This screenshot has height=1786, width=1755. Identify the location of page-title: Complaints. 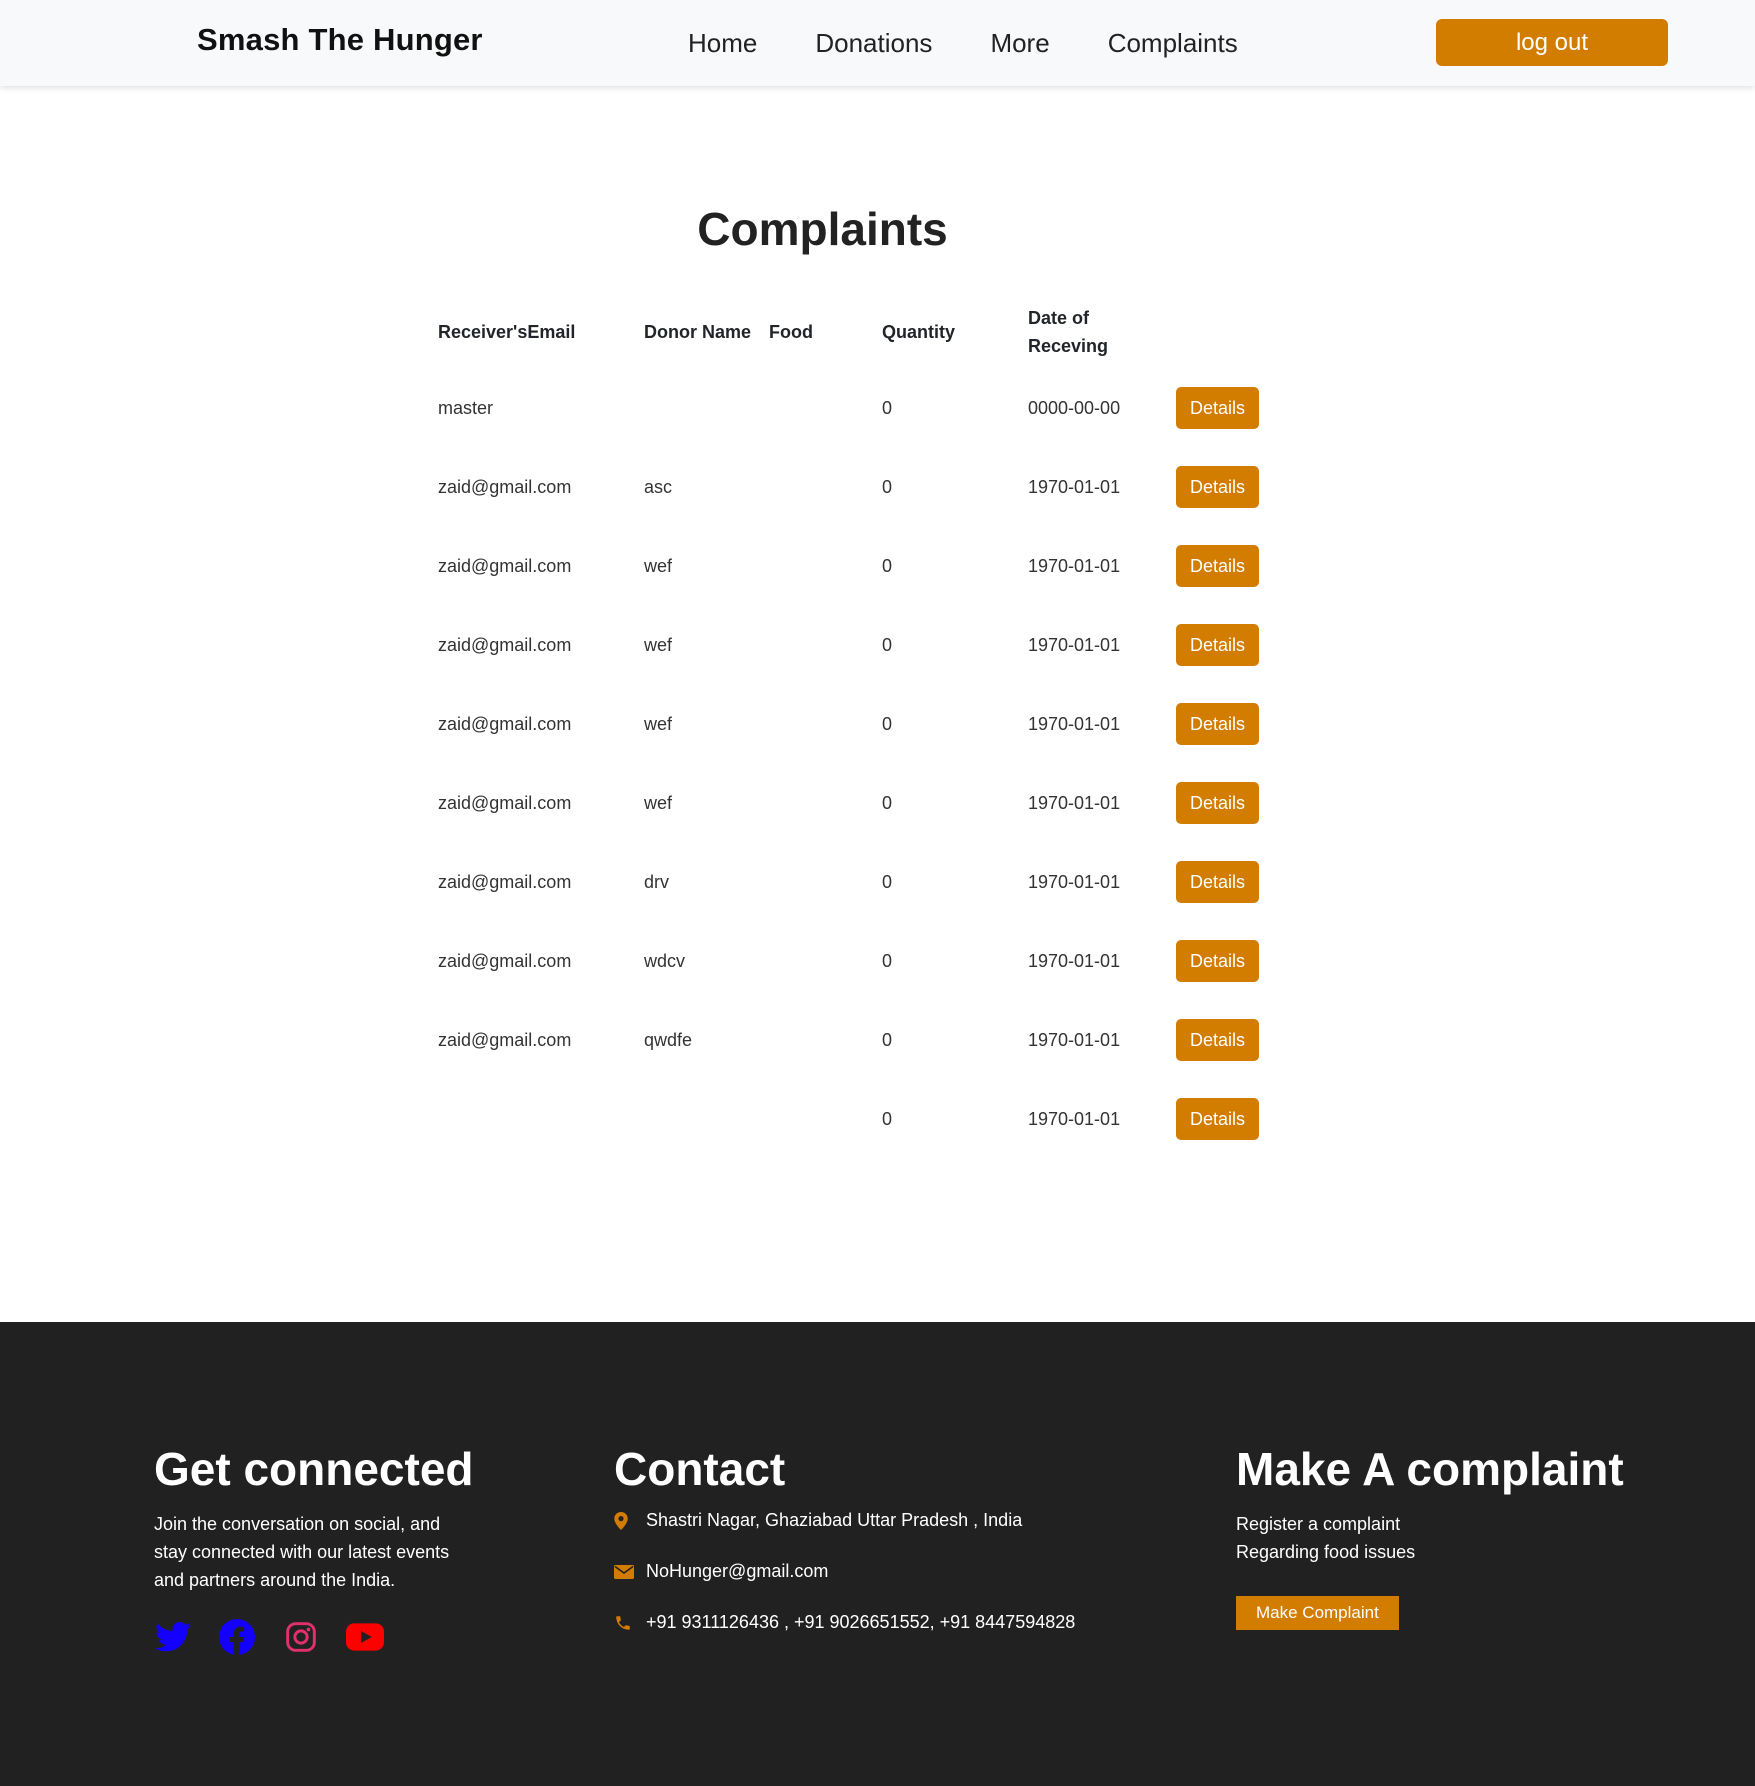
(822, 229).